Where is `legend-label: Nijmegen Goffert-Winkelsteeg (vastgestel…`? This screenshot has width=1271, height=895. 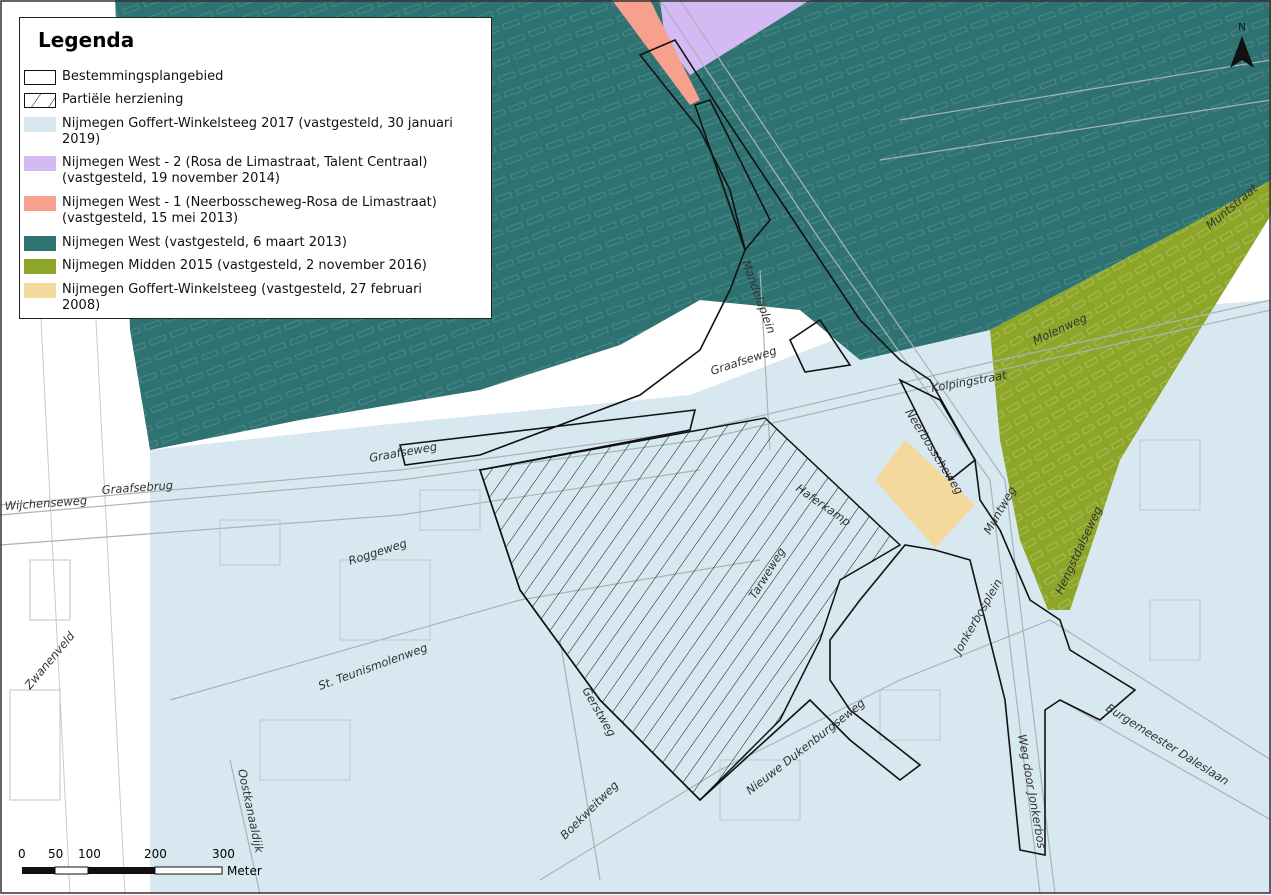 legend-label: Nijmegen Goffert-Winkelsteeg (vastgestel… is located at coordinates (242, 297).